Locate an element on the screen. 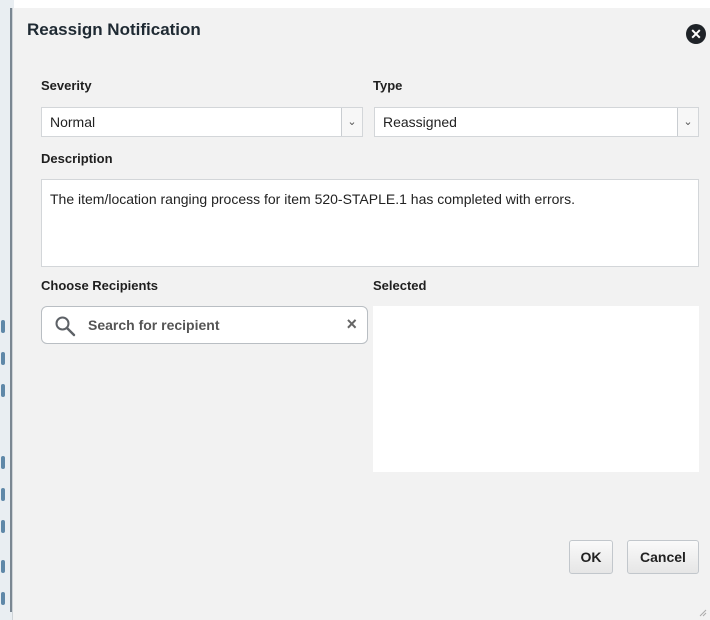 The width and height of the screenshot is (710, 620). type-label: Type is located at coordinates (388, 85).